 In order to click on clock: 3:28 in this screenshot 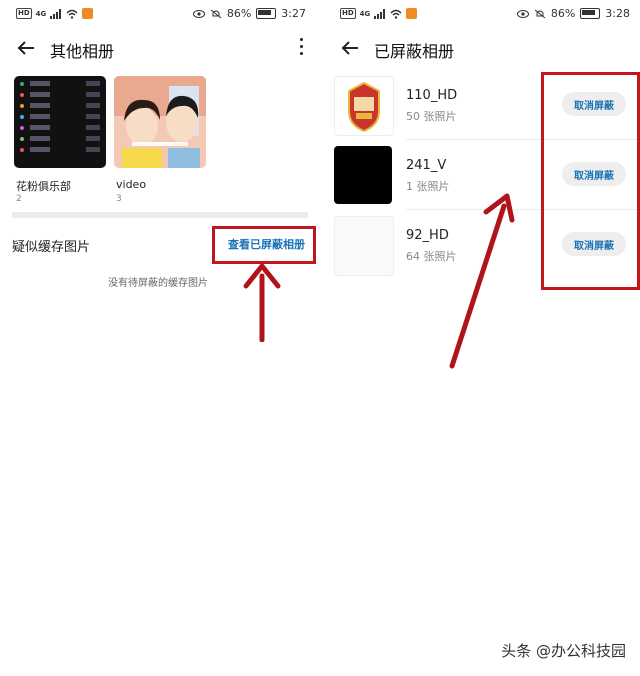, I will do `click(617, 13)`.